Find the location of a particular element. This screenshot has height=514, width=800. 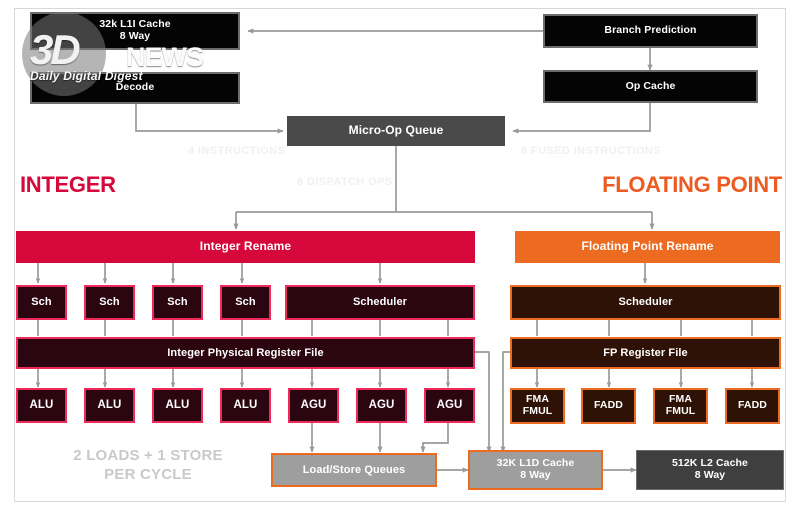

block-load-store-queues-label: Load/Store Queues is located at coordinates (354, 469).